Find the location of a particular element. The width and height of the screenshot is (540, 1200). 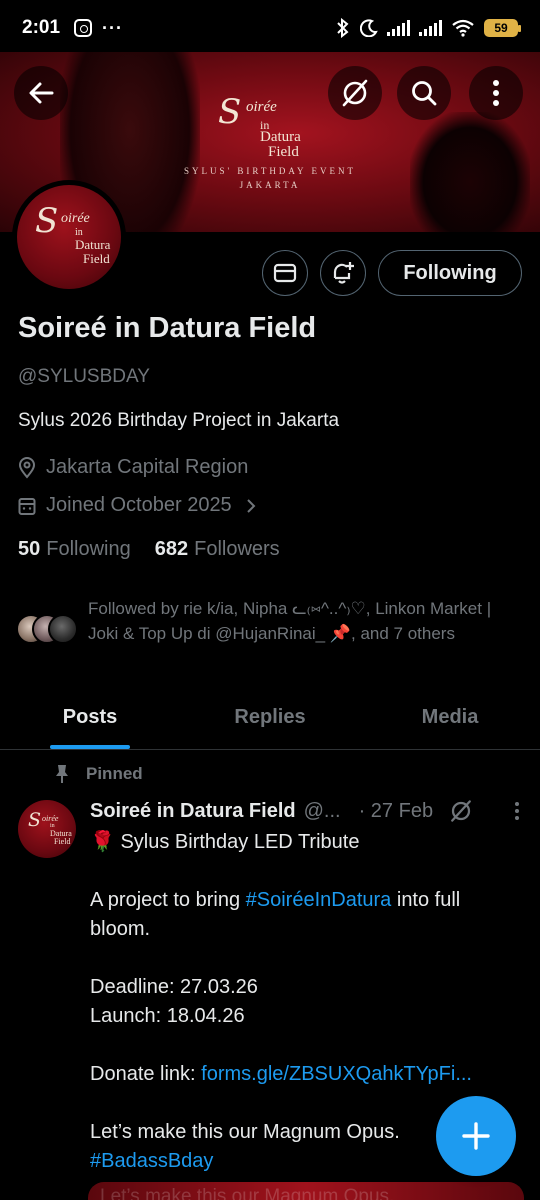

bluetooth-icon is located at coordinates (343, 28).